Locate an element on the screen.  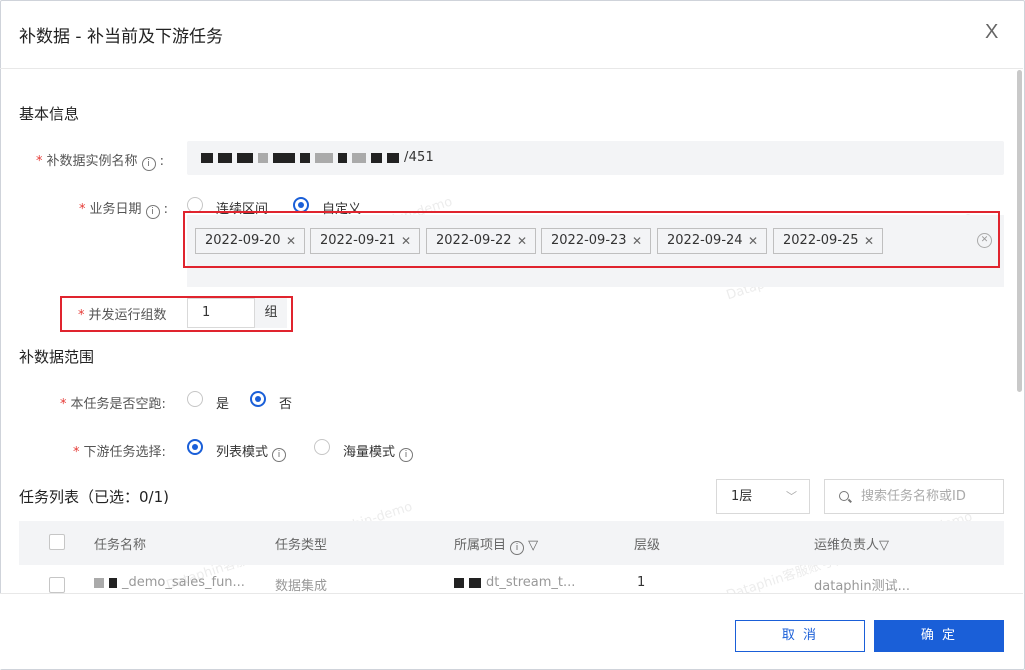
radio-dry-run-yes-label: 是 is located at coordinates (223, 404).